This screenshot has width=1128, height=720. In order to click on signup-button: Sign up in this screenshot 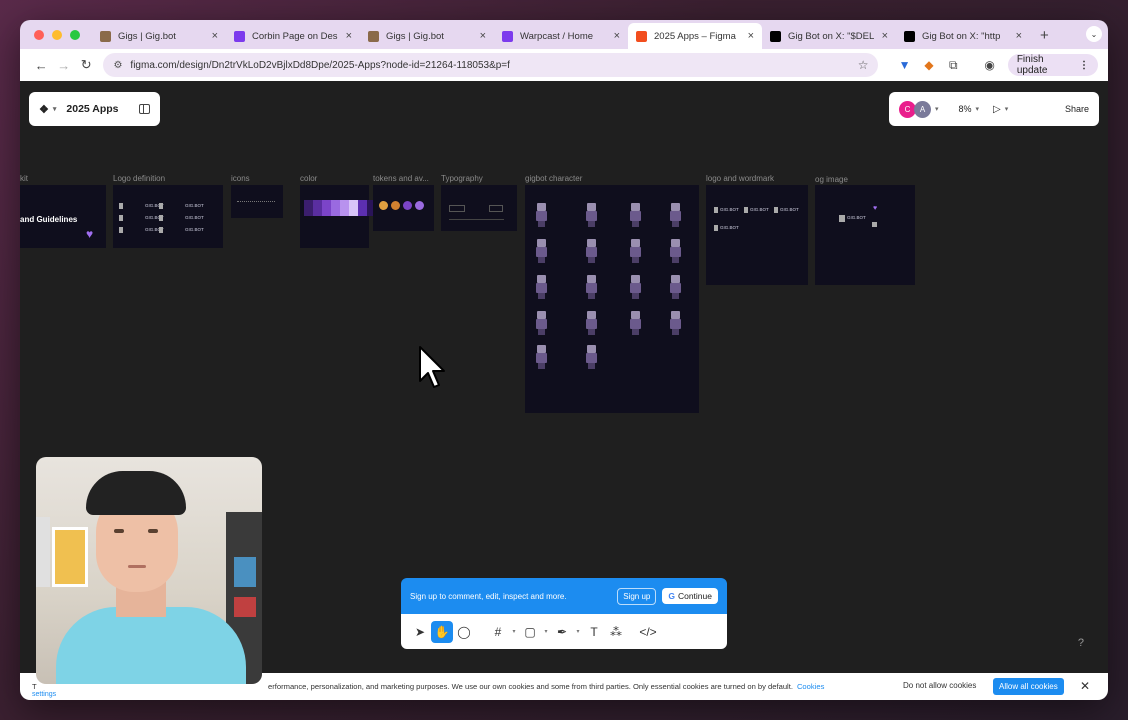, I will do `click(637, 596)`.